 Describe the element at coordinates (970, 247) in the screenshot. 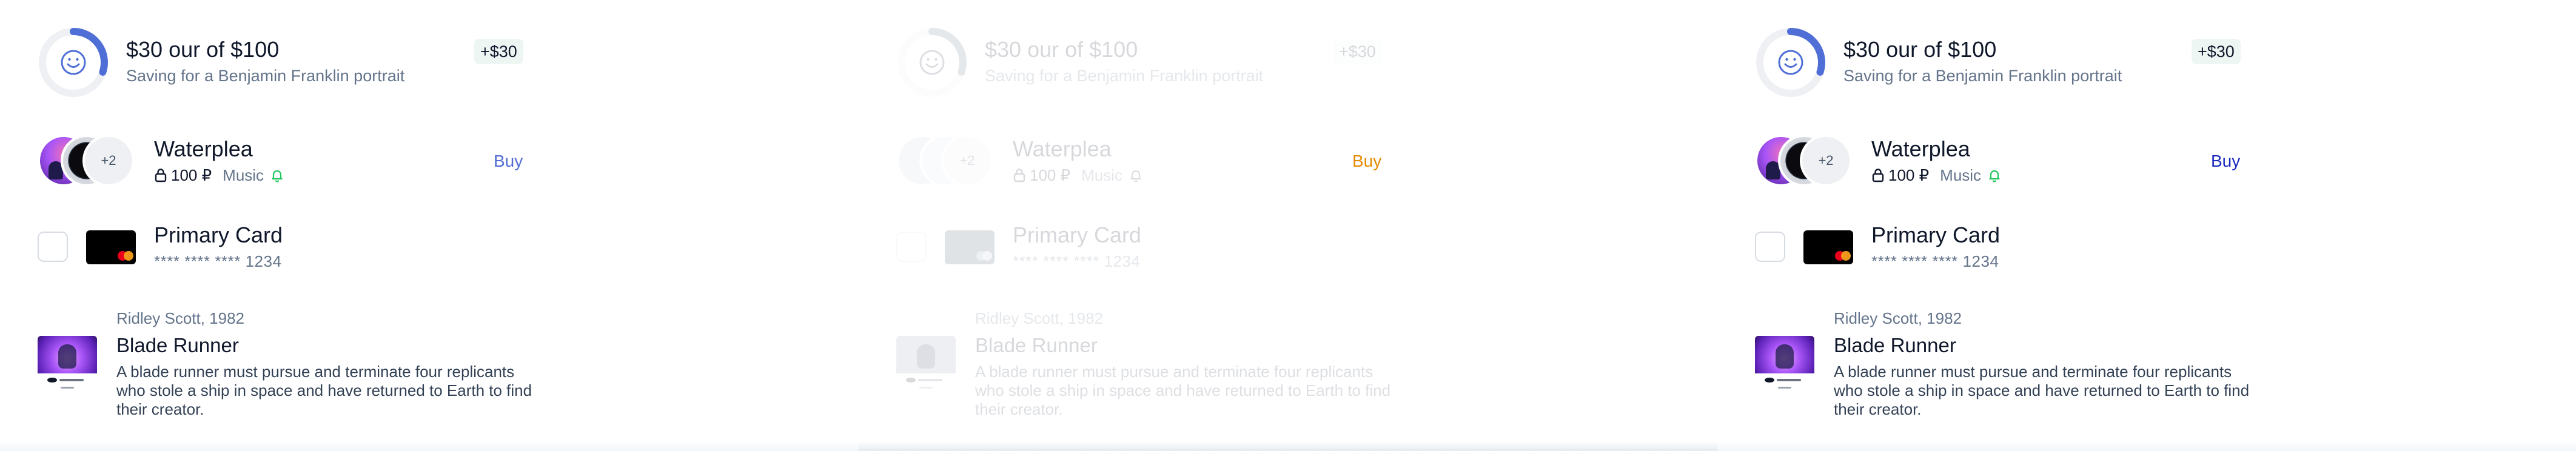

I see `card-icon` at that location.